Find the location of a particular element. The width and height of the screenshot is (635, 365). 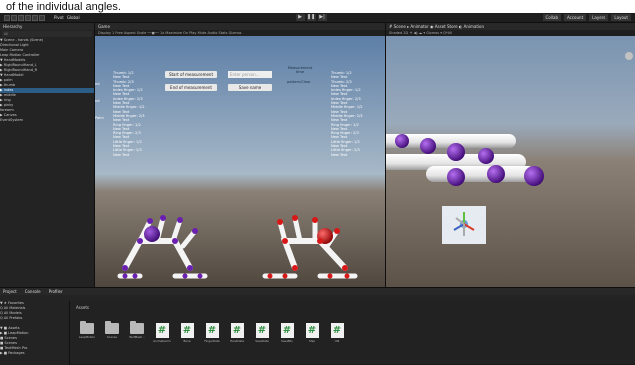

tab-project: Project is located at coordinates (10, 291).